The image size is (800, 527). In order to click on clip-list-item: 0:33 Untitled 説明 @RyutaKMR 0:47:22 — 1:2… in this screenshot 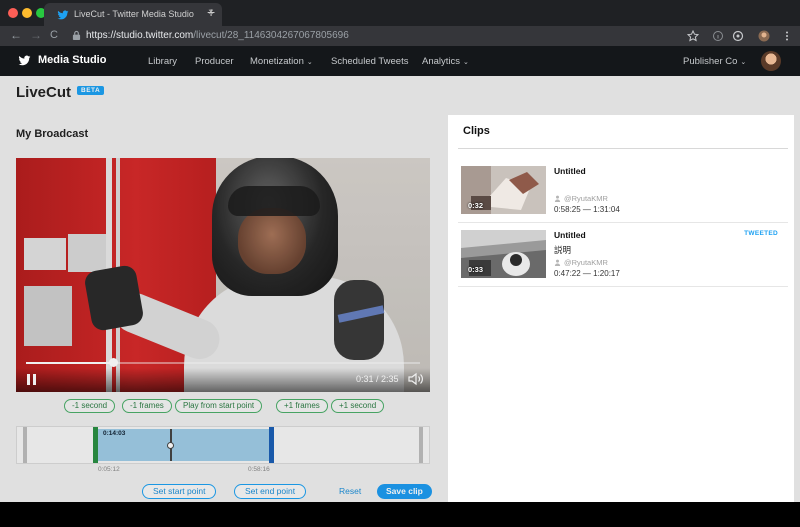, I will do `click(623, 255)`.